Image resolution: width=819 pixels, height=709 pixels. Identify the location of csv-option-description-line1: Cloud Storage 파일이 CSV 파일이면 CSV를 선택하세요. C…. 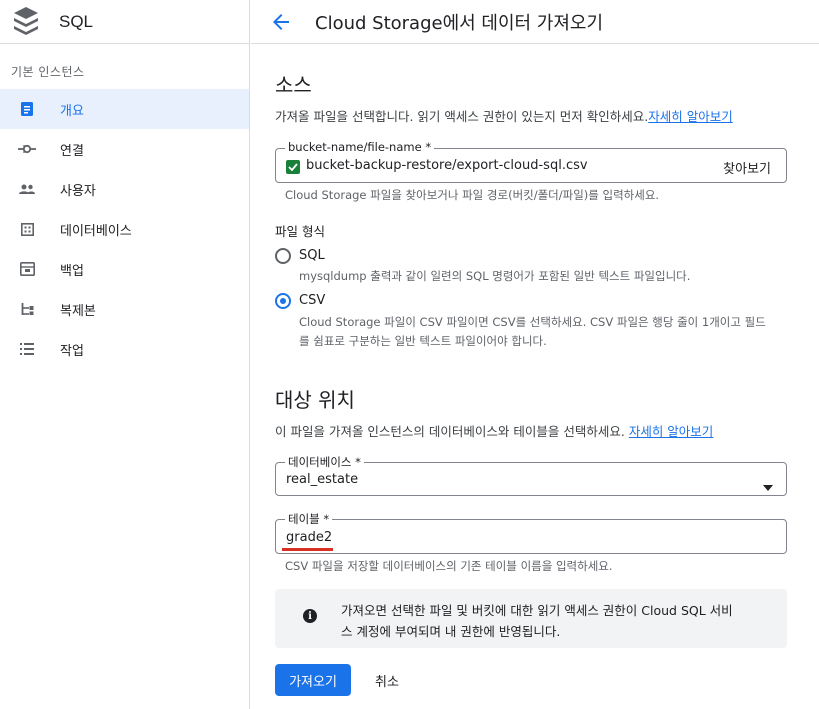
(532, 322).